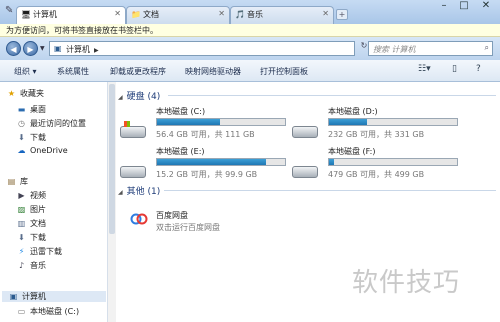 The height and width of the screenshot is (322, 500). I want to click on address-bar-row: ◀ ▶ ▼ ▣ 计算机 ▶ ↻ 搜索 计算机 ⌕, so click(250, 48).